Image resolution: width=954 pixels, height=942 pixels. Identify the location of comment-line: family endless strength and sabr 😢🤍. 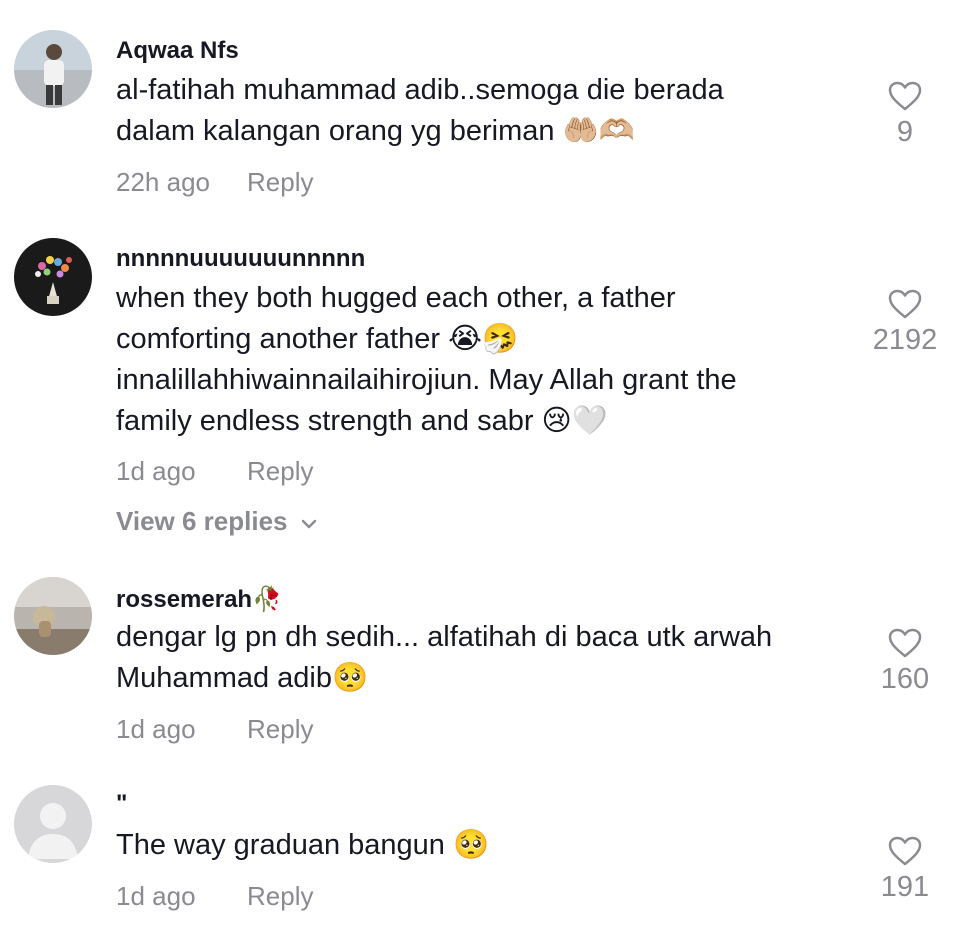
(362, 421).